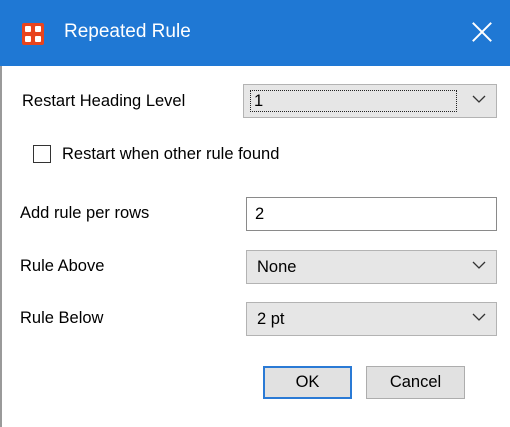  I want to click on rule-below-label: Rule Below, so click(62, 318).